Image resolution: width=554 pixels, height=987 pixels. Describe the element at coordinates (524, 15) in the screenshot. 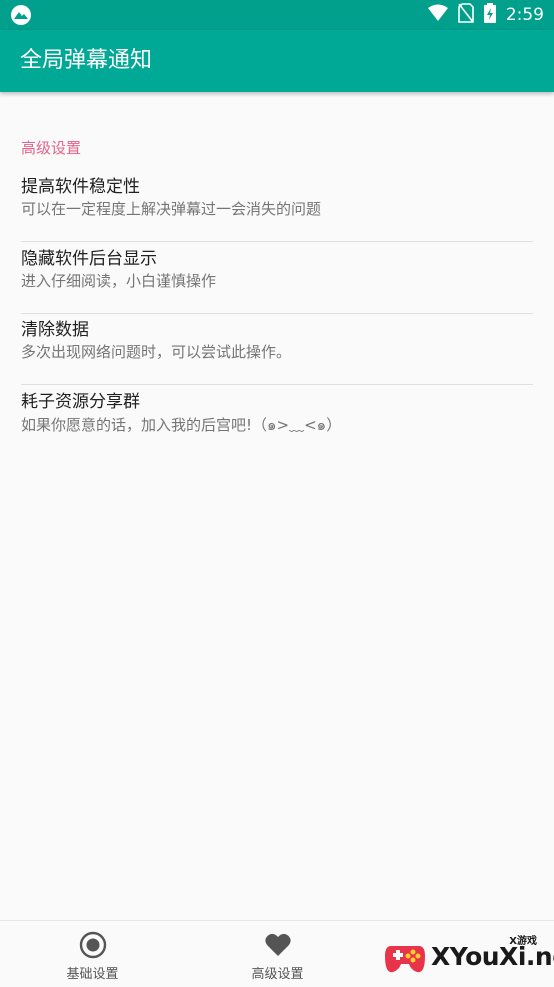

I see `clock-time: 2:59` at that location.